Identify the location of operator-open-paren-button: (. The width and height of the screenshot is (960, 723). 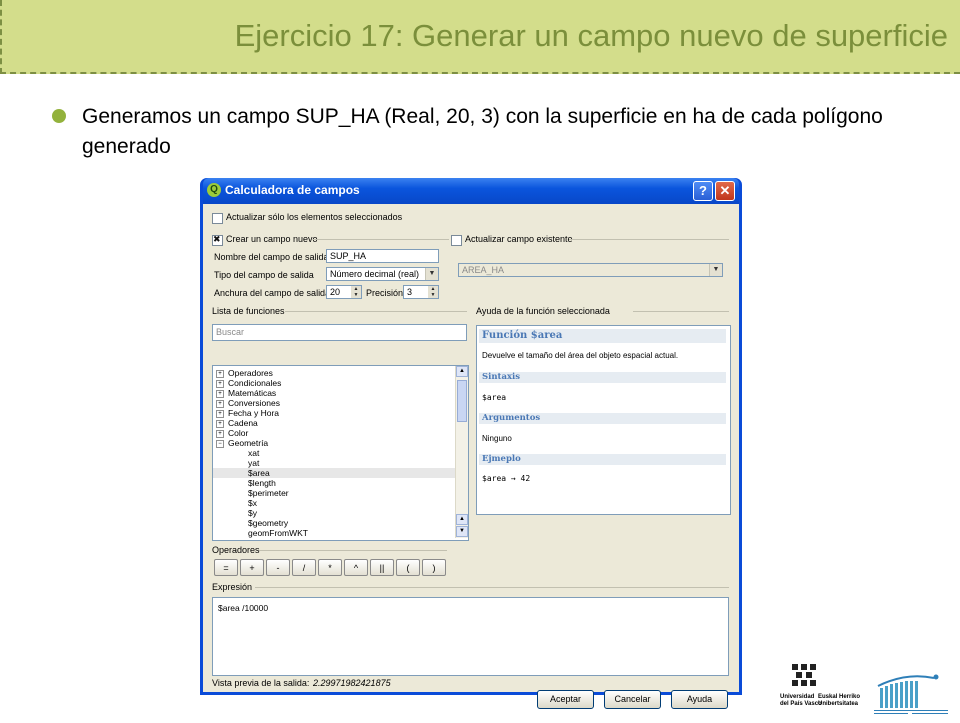
(408, 567).